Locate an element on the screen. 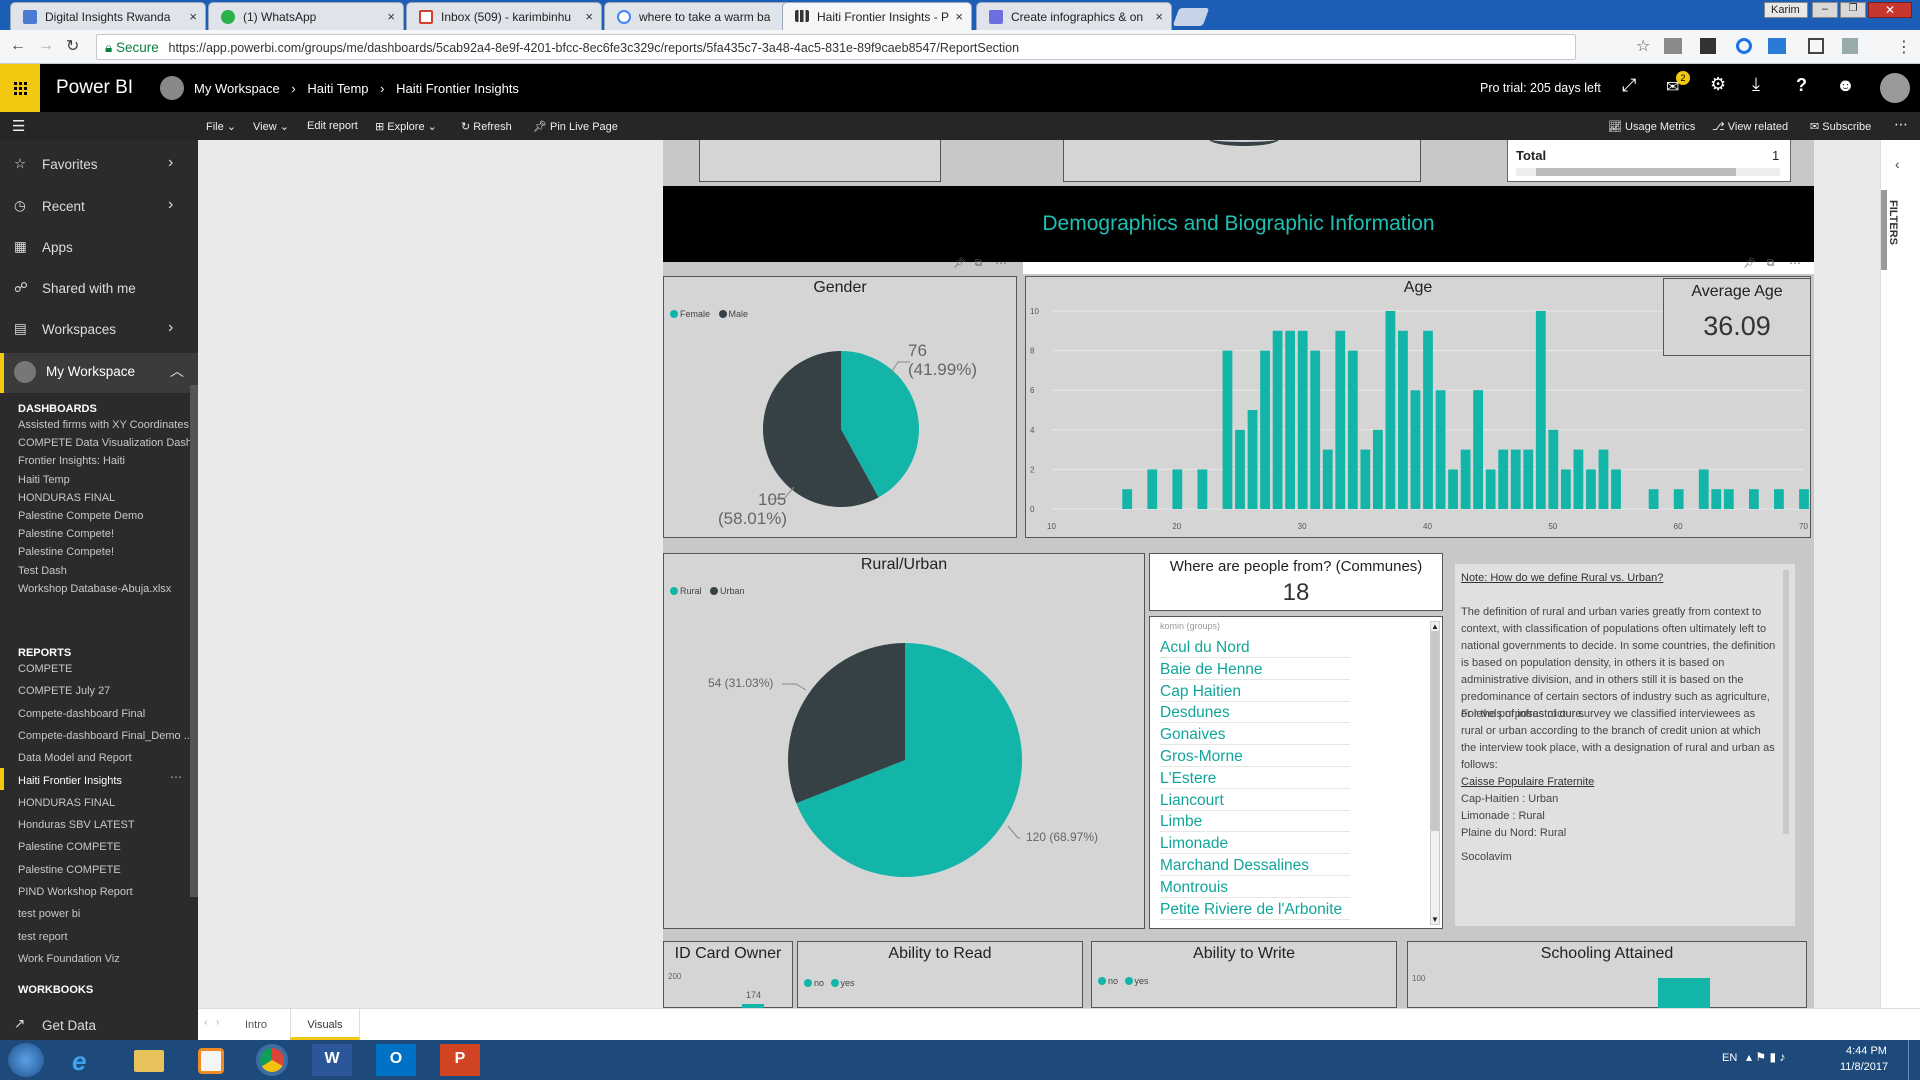  pin-live-page-button: 📌︎ Pin Live Page is located at coordinates (575, 126).